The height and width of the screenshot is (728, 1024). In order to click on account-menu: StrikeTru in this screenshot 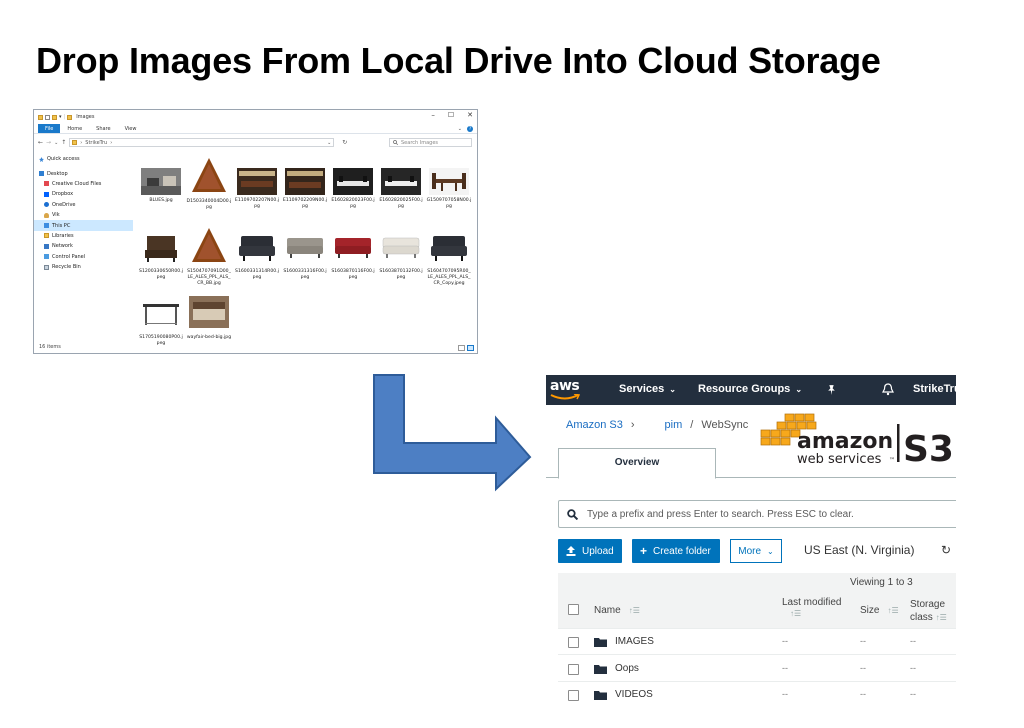, I will do `click(934, 389)`.